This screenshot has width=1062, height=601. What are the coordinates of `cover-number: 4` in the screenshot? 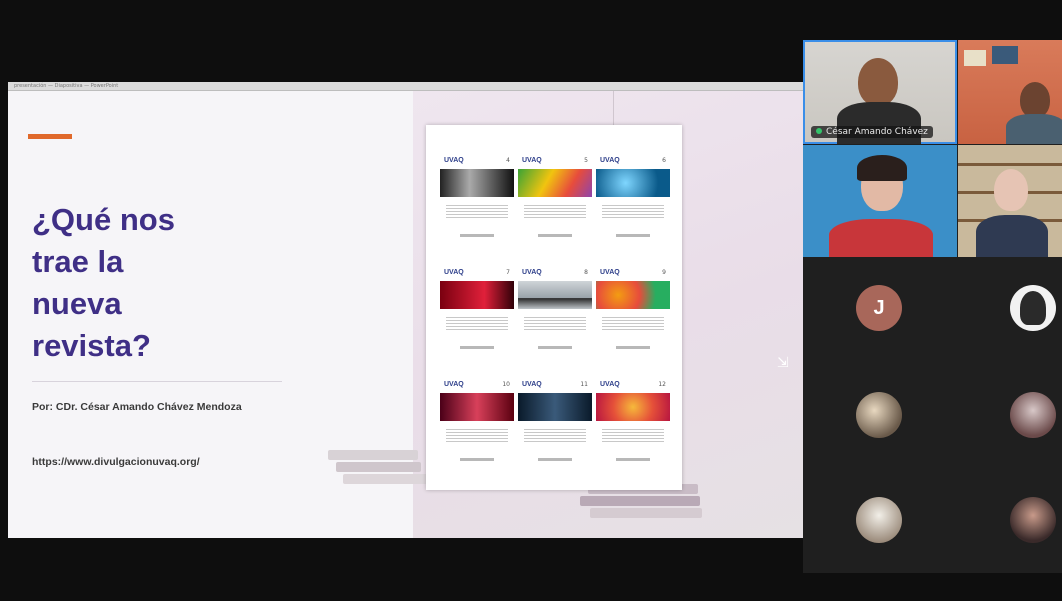 It's located at (508, 160).